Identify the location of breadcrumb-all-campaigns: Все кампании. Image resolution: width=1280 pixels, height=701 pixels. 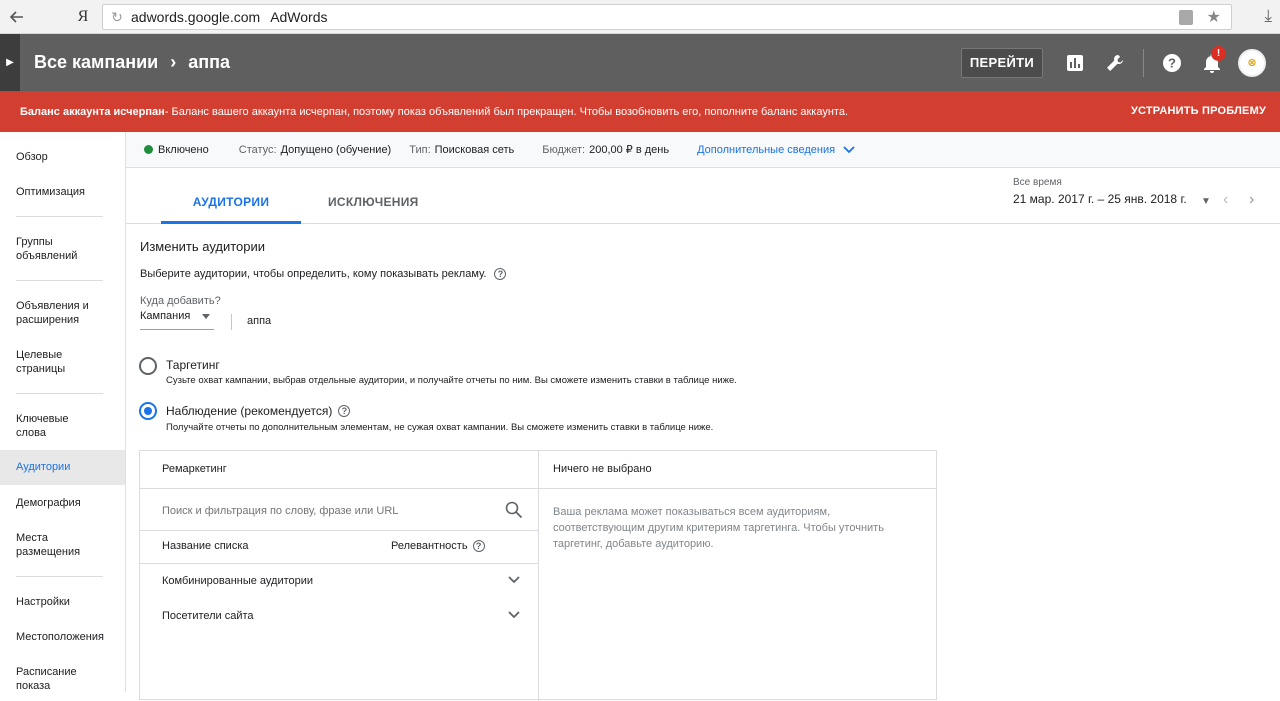
(96, 62).